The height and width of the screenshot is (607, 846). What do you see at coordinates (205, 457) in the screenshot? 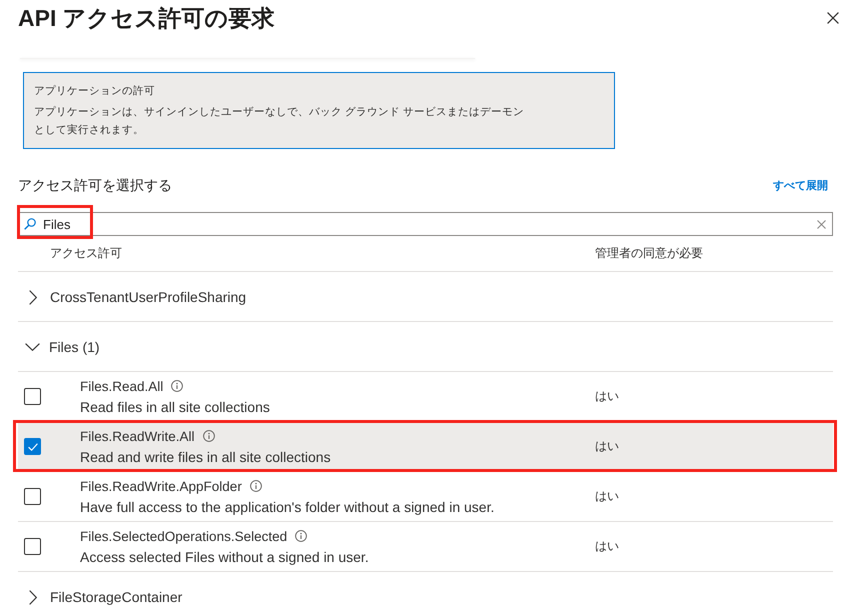
I see `permission-description: Read and write files in all site collections` at bounding box center [205, 457].